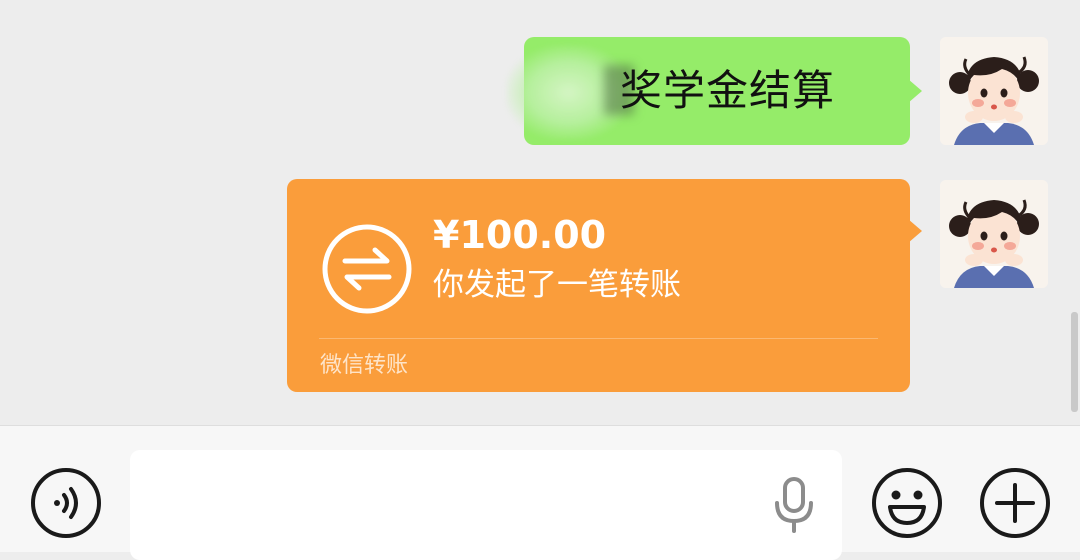  What do you see at coordinates (1074, 362) in the screenshot?
I see `scrollbar` at bounding box center [1074, 362].